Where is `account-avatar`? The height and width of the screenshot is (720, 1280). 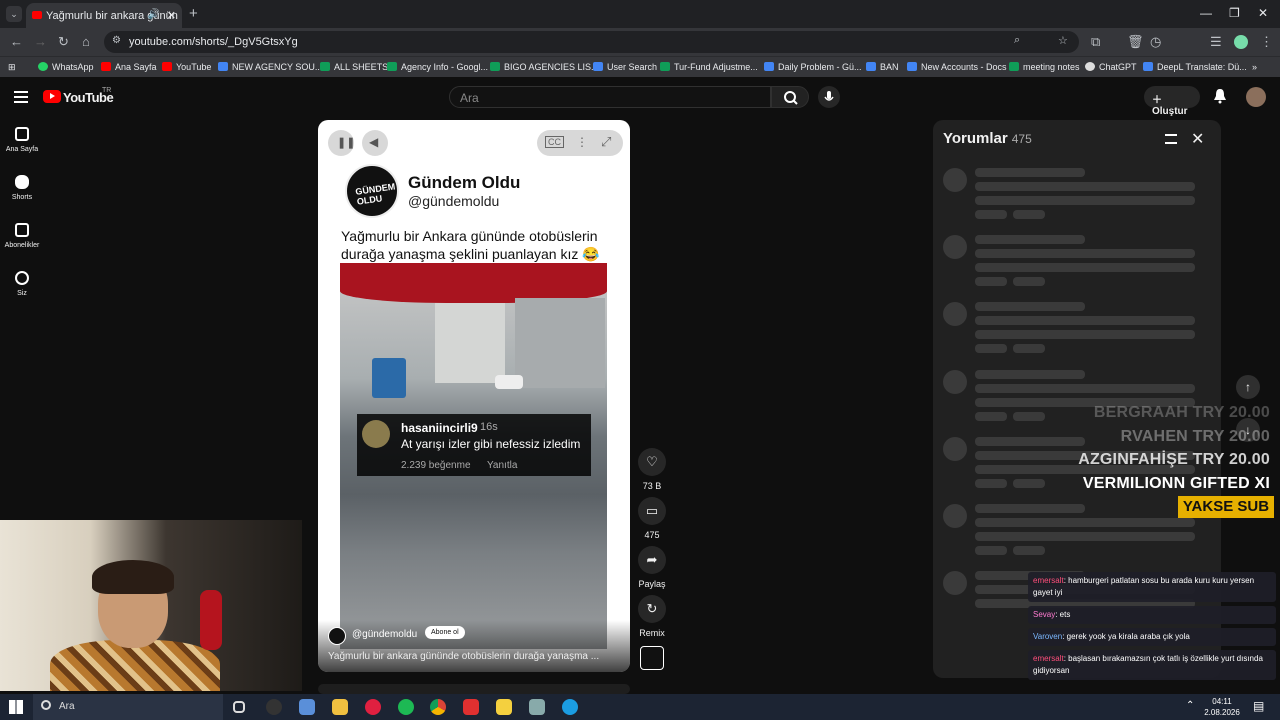 account-avatar is located at coordinates (1256, 97).